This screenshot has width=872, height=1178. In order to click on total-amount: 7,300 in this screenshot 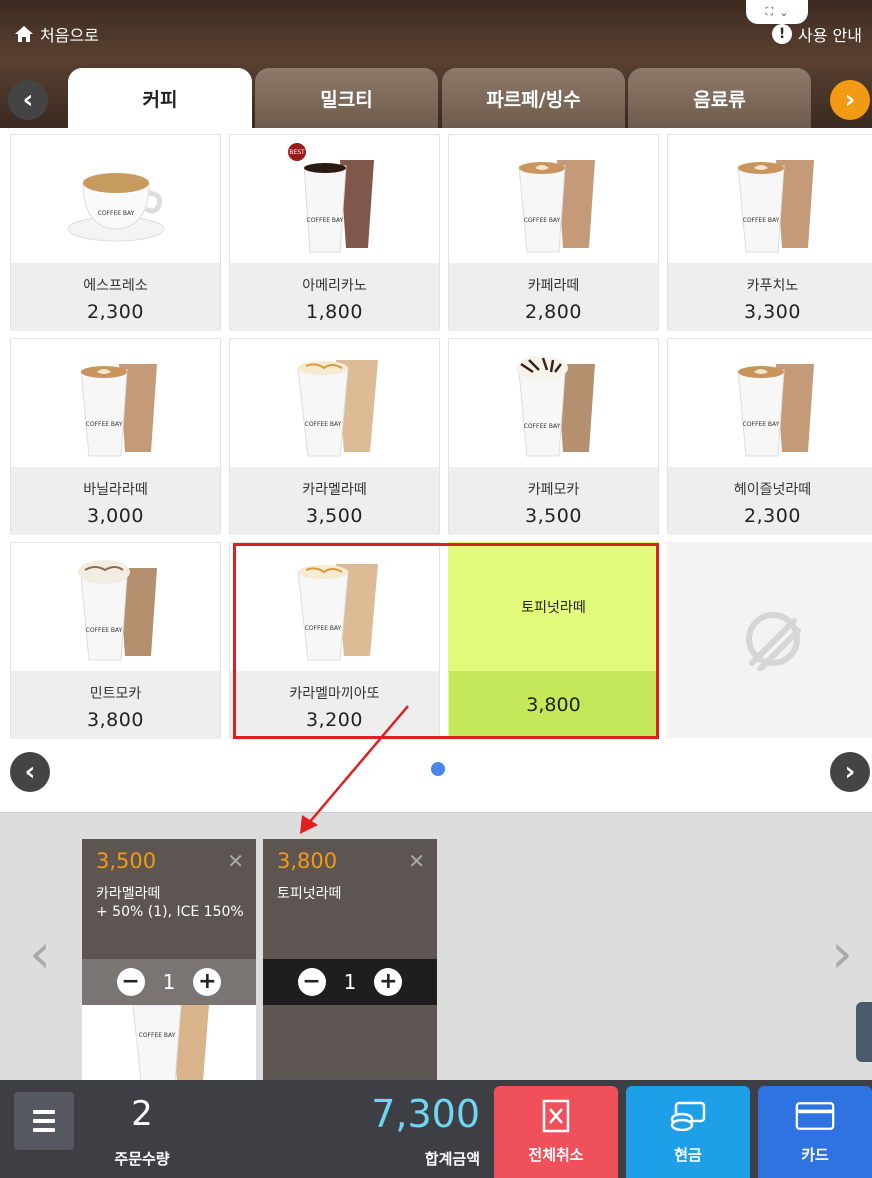, I will do `click(425, 1114)`.